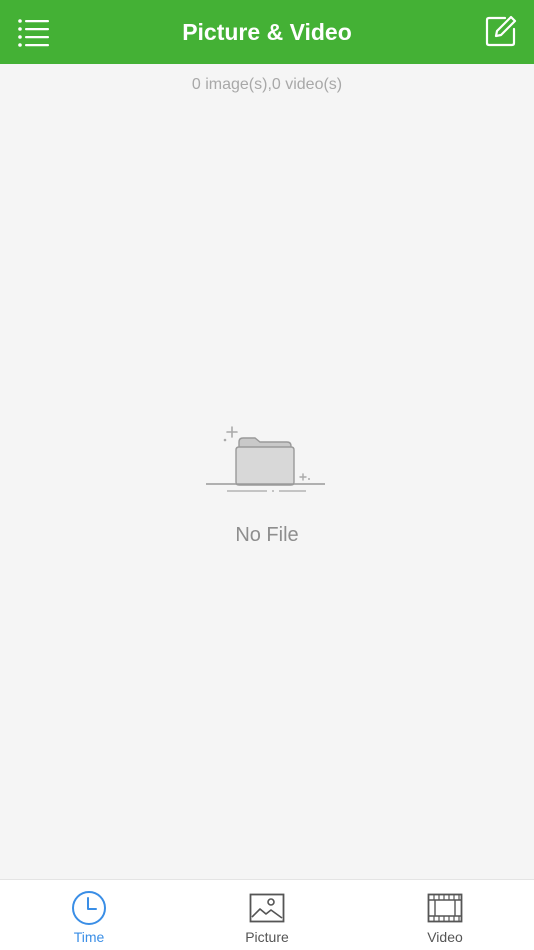  I want to click on tab-video: Video, so click(445, 915).